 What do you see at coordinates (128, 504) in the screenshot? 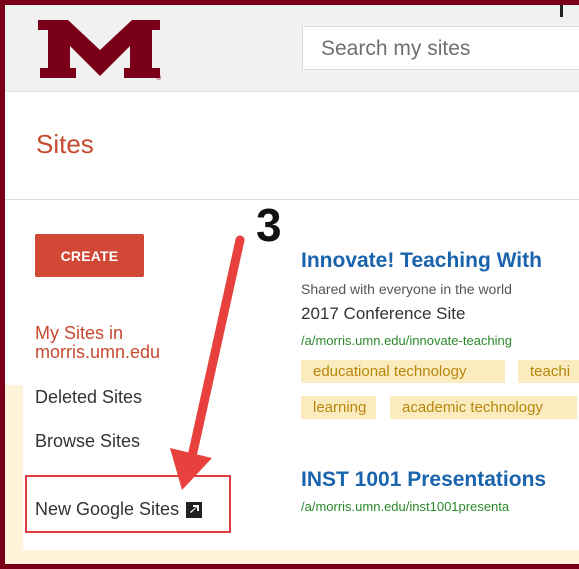
I see `annotation-highlight-box` at bounding box center [128, 504].